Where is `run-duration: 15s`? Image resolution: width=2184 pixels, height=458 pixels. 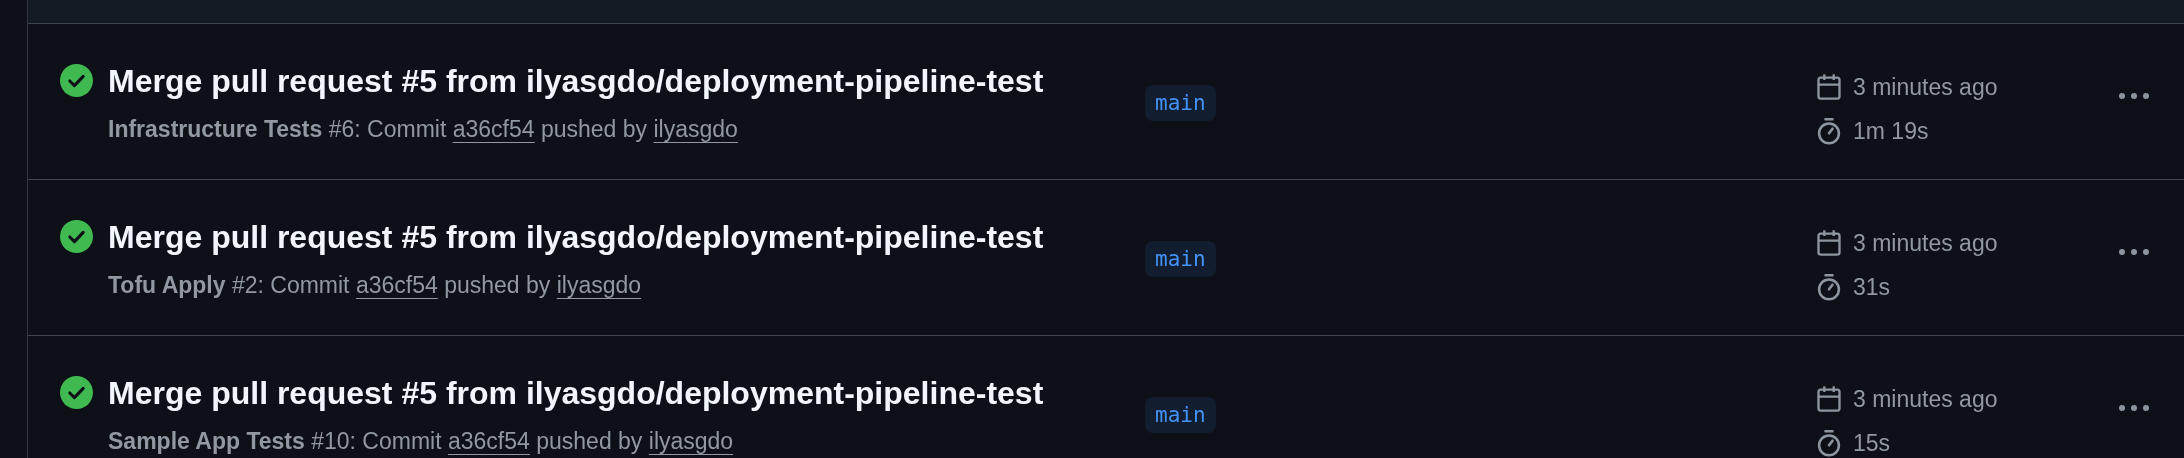
run-duration: 15s is located at coordinates (1872, 443).